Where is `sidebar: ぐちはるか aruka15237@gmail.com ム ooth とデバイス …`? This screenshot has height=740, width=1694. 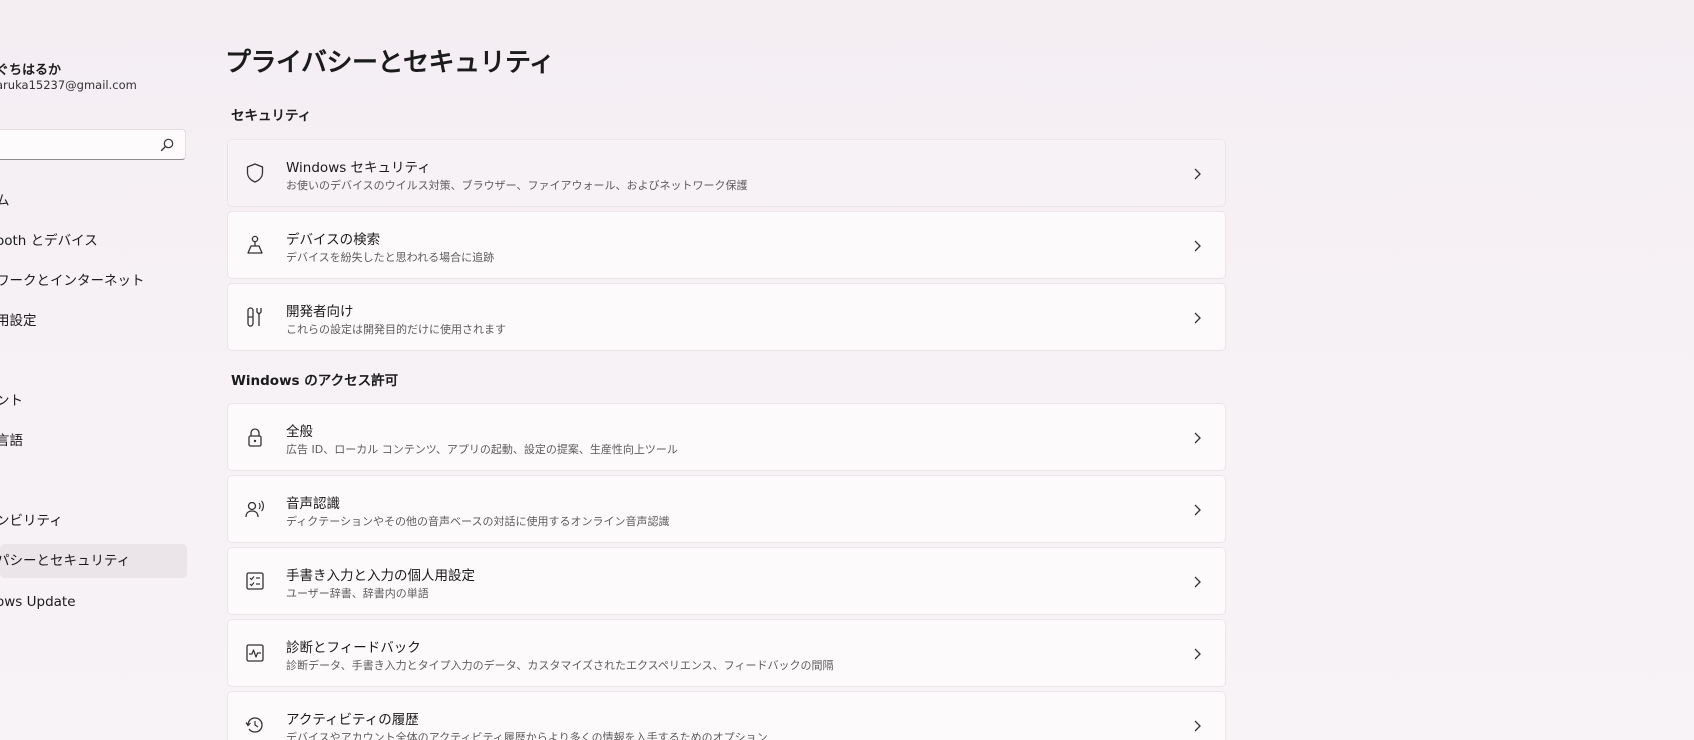 sidebar: ぐちはるか aruka15237@gmail.com ム ooth とデバイス … is located at coordinates (100, 370).